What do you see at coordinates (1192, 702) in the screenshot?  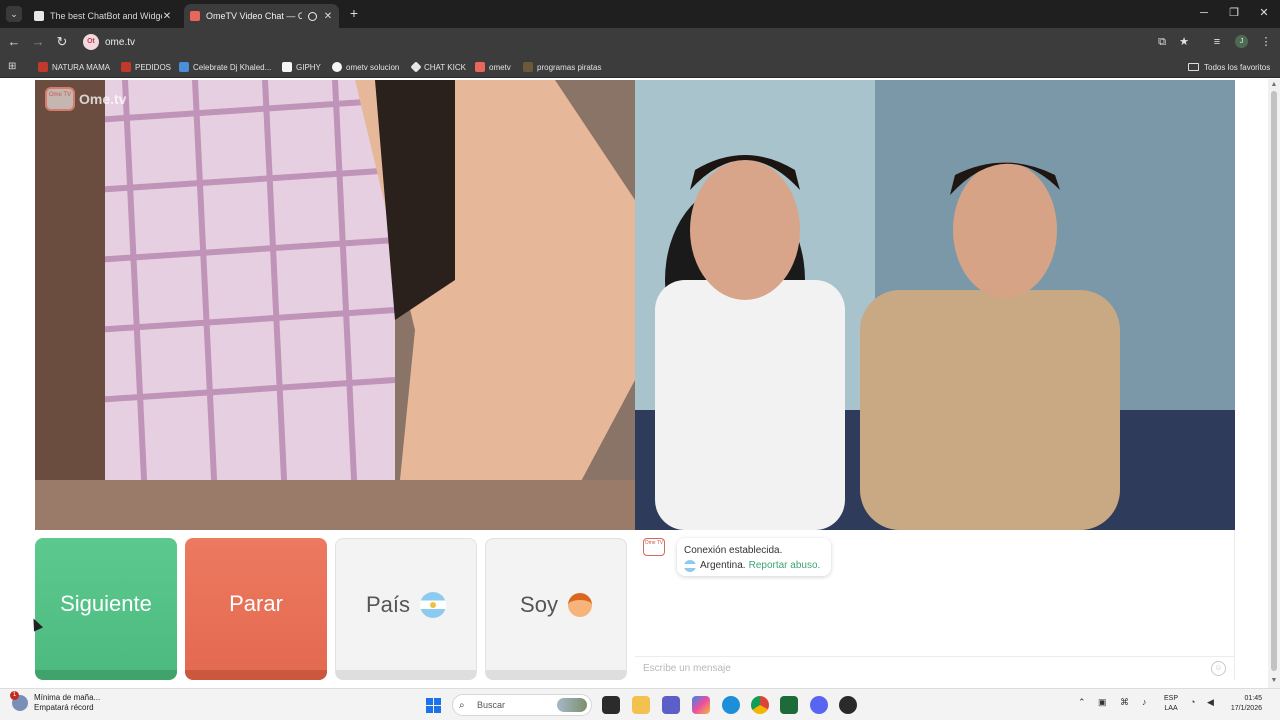 I see `wifi-icon: ◔` at bounding box center [1192, 702].